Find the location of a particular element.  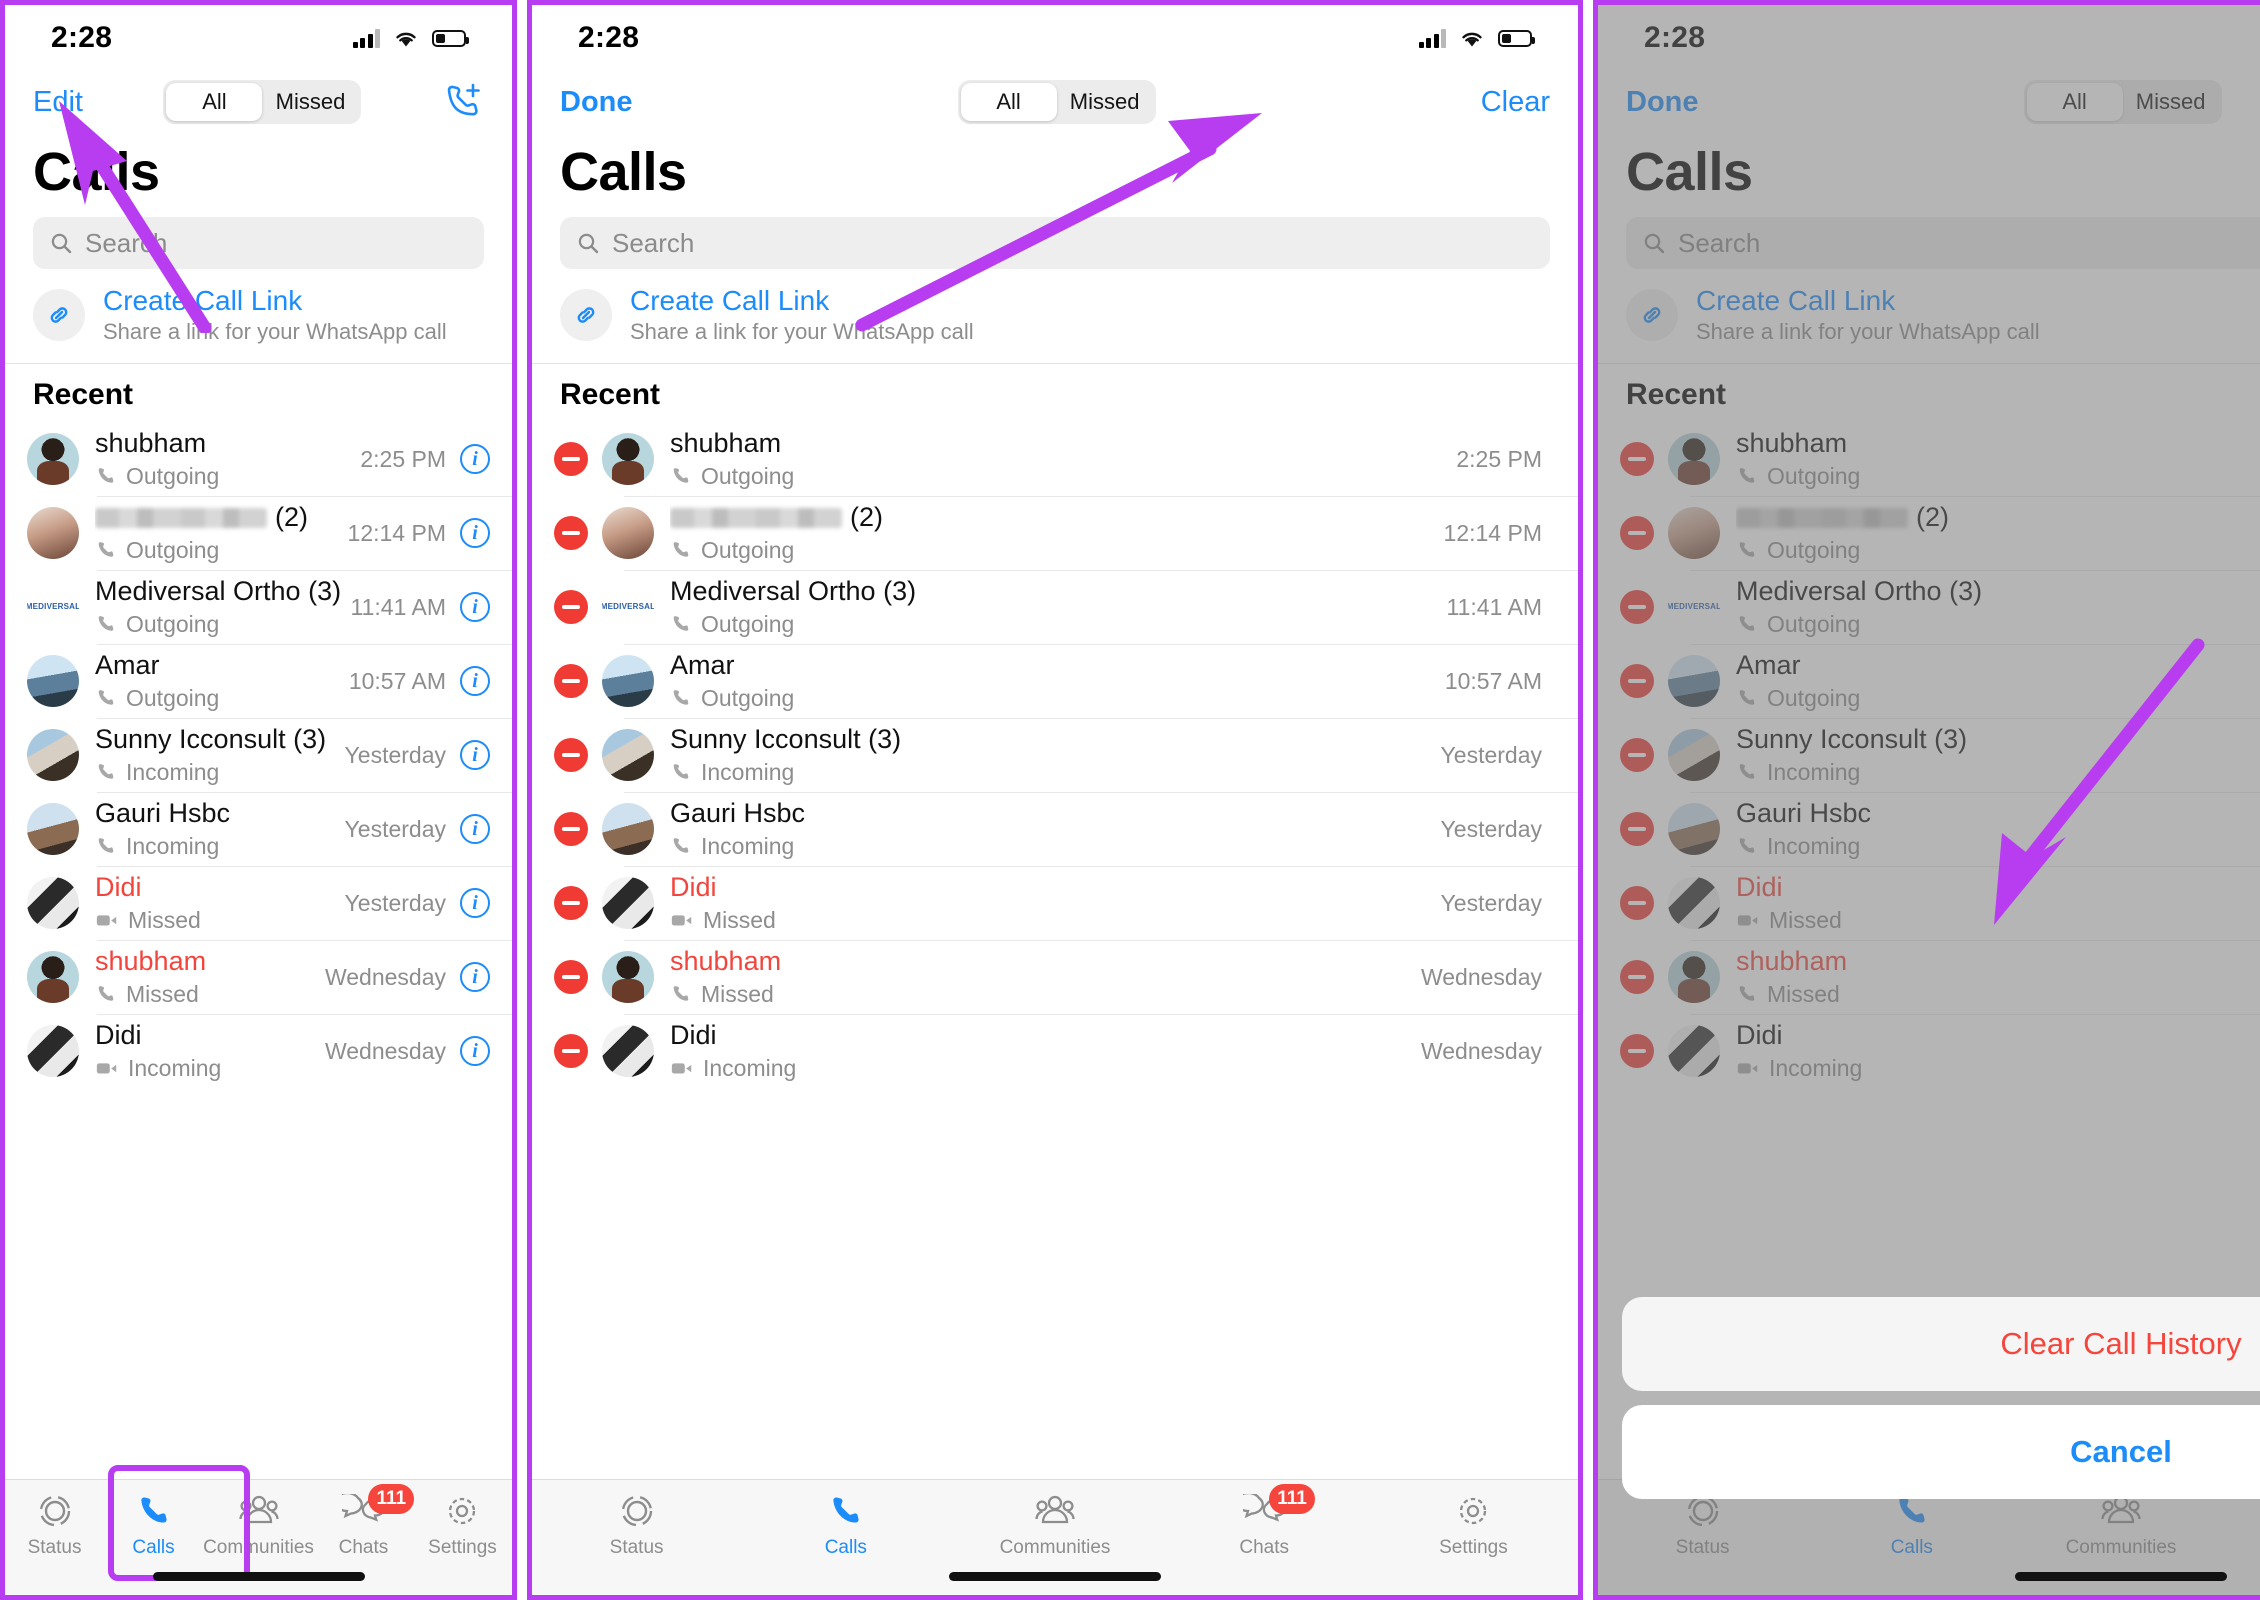

table-row: Gauri Hsbc Incoming Yesterday i is located at coordinates (258, 829).